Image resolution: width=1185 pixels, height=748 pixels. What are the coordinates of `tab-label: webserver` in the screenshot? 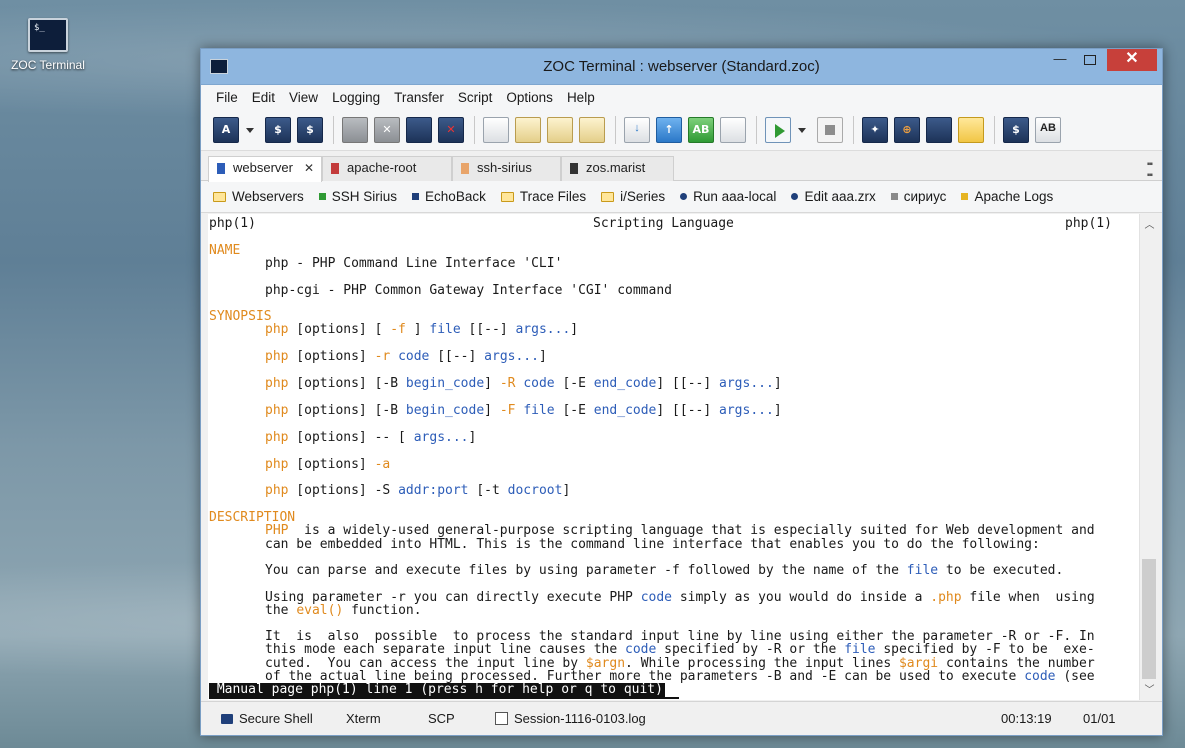 It's located at (263, 167).